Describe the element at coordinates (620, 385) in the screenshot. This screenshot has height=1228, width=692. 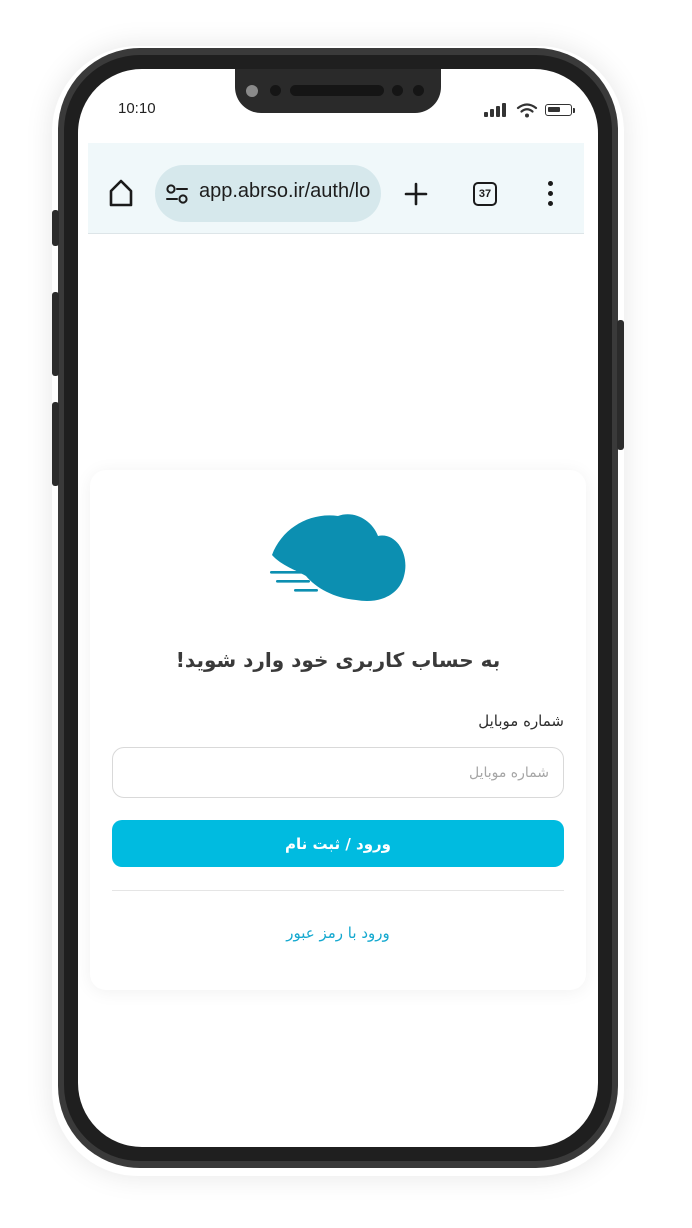
I see `power-button` at that location.